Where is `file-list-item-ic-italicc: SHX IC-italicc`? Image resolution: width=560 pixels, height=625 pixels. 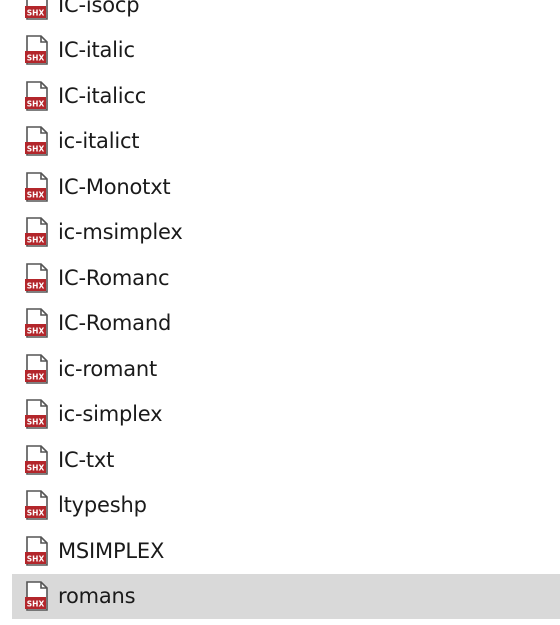
file-list-item-ic-italicc: SHX IC-italicc is located at coordinates (286, 96).